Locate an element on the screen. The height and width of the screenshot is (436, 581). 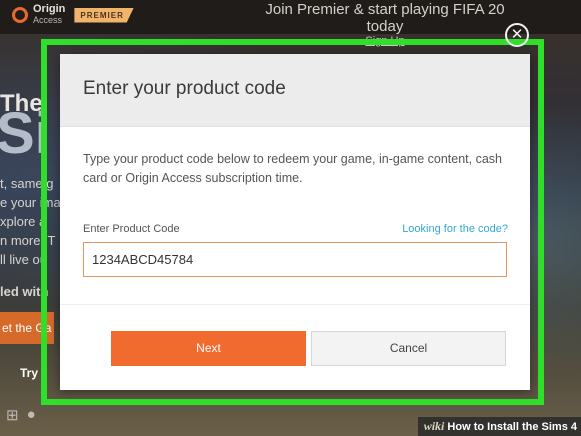
apple-icon: ● is located at coordinates (31, 414).